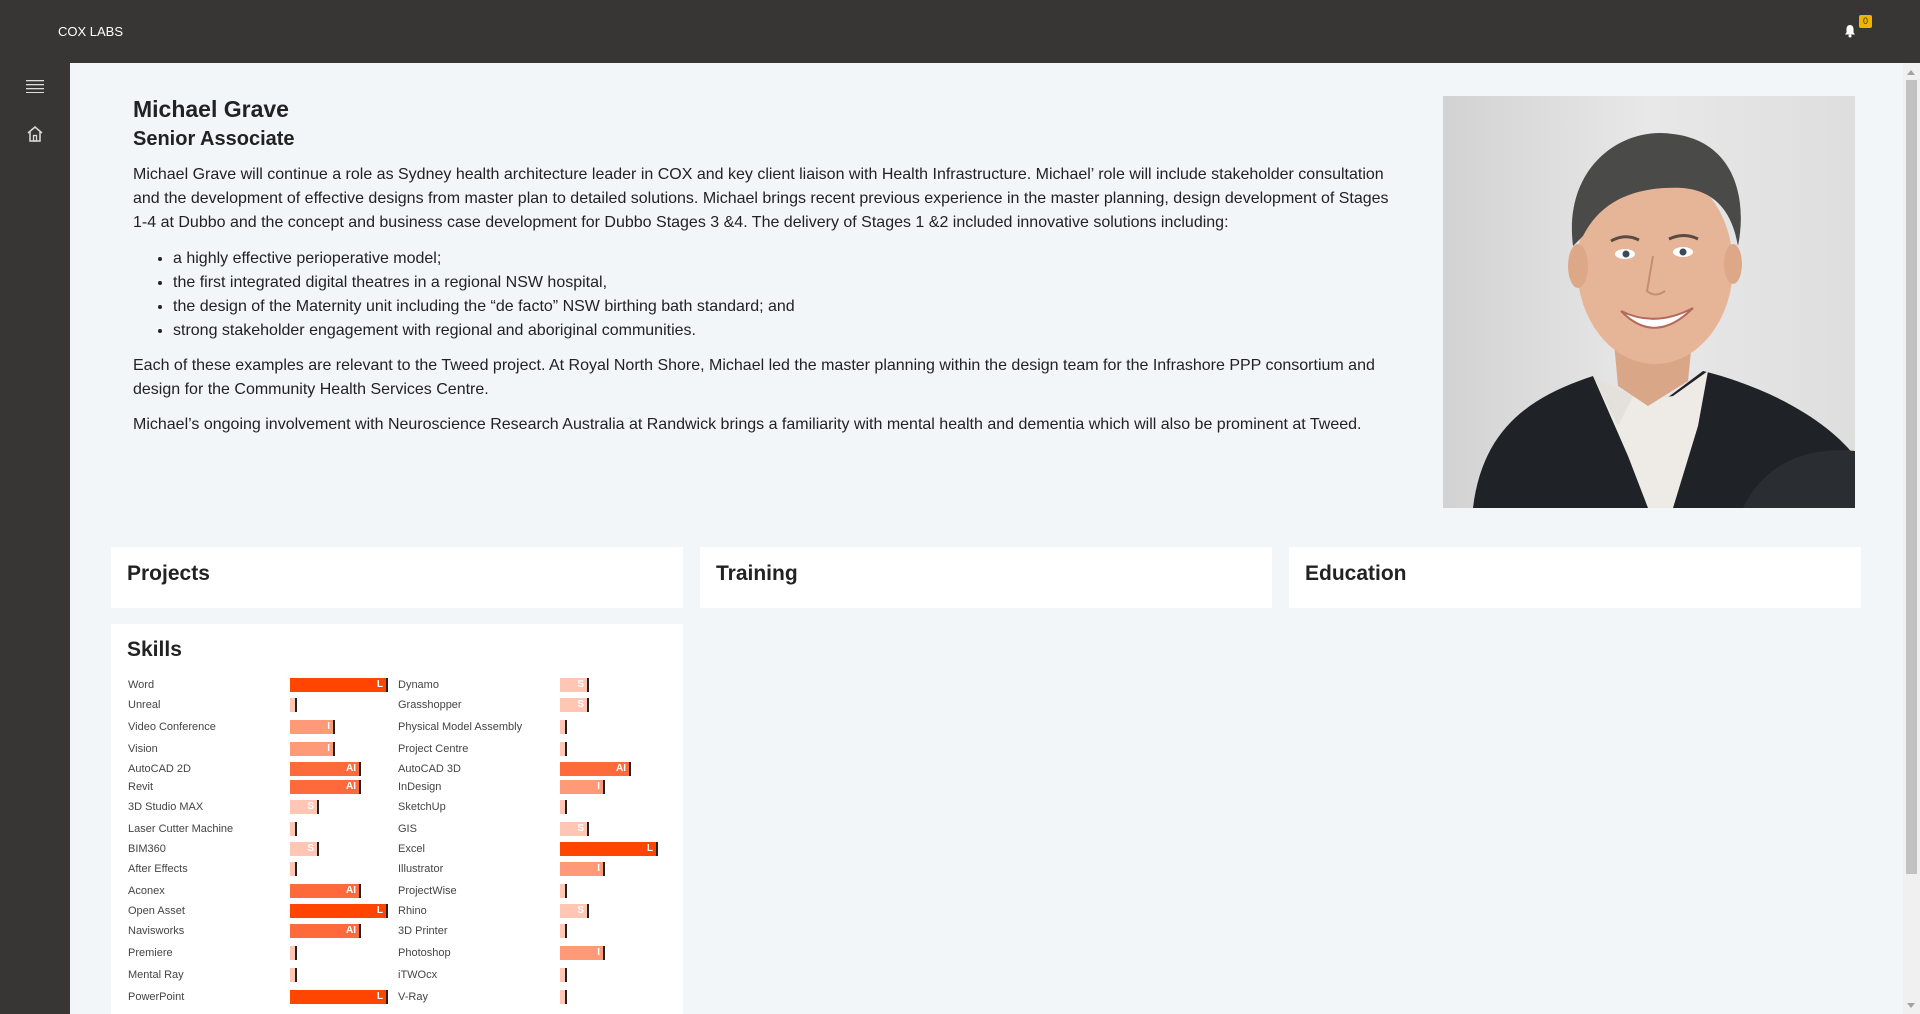 This screenshot has width=1920, height=1014. Describe the element at coordinates (420, 787) in the screenshot. I see `skill-label: InDesign` at that location.